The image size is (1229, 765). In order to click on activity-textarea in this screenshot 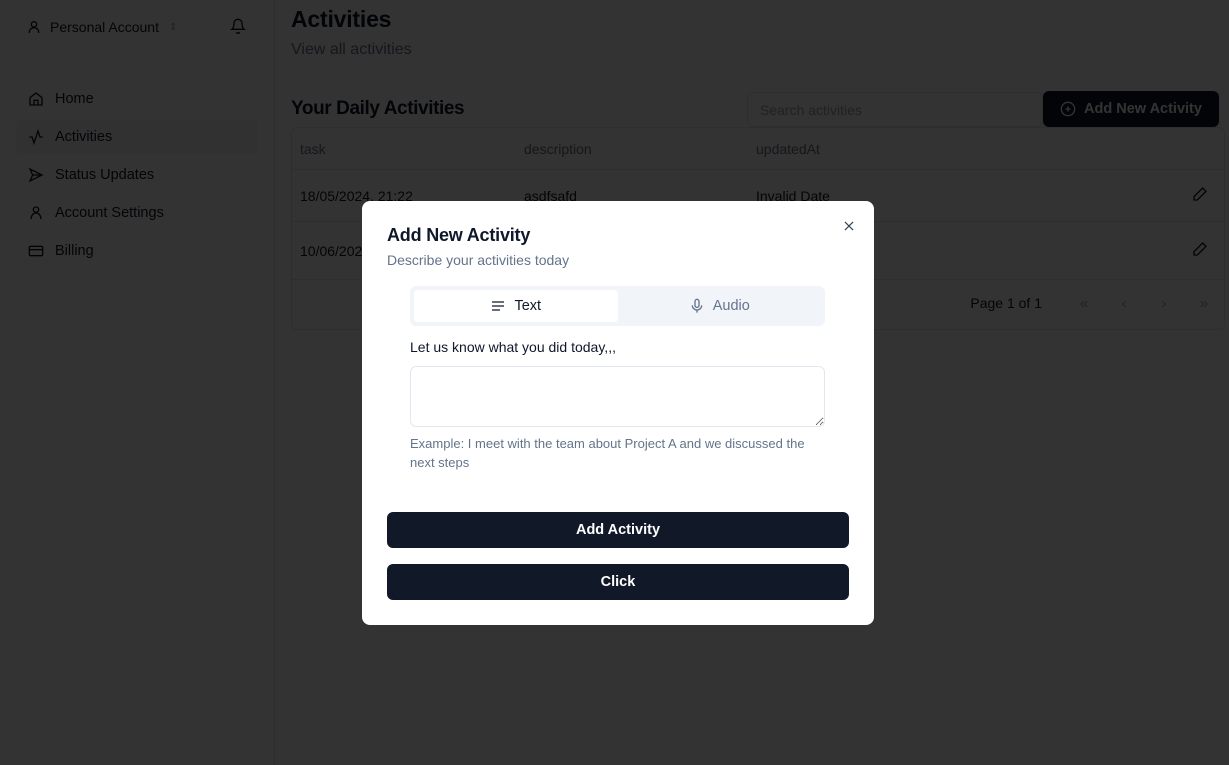, I will do `click(617, 396)`.